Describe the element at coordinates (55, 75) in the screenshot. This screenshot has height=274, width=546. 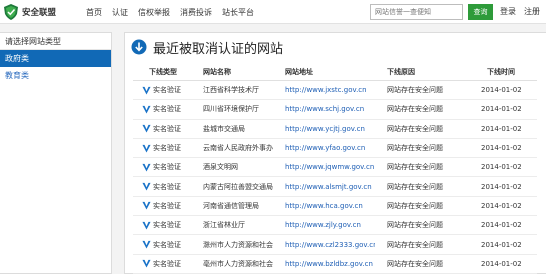
I see `sidebar-item-education: 教育类` at that location.